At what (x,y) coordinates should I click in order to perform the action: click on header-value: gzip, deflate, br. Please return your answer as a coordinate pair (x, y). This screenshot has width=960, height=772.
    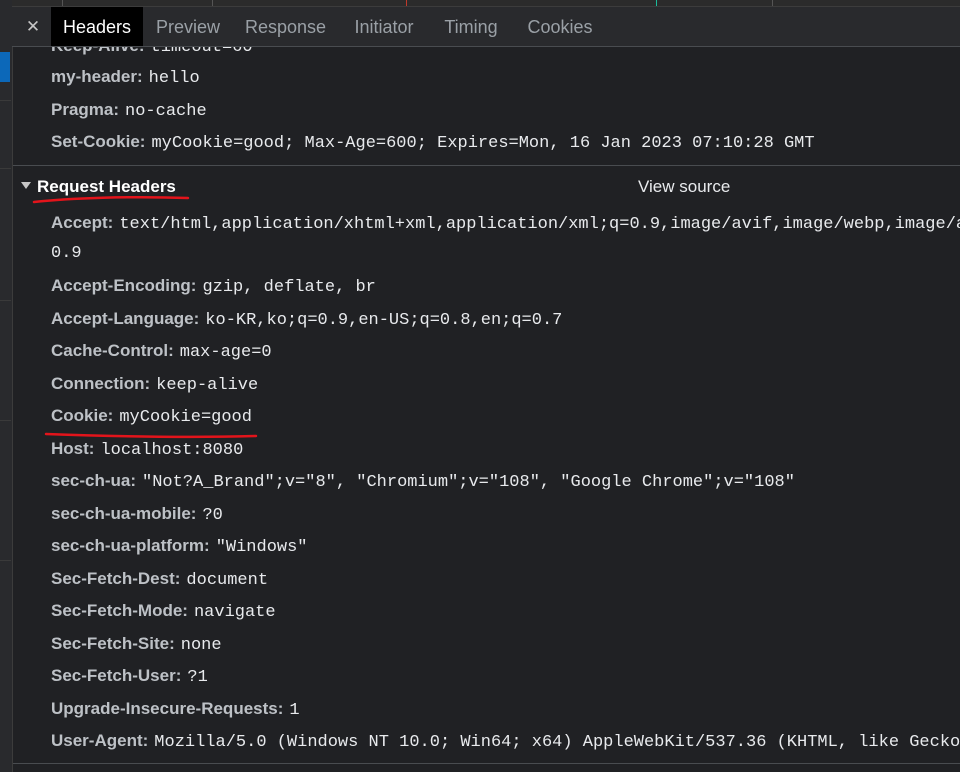
    Looking at the image, I should click on (289, 287).